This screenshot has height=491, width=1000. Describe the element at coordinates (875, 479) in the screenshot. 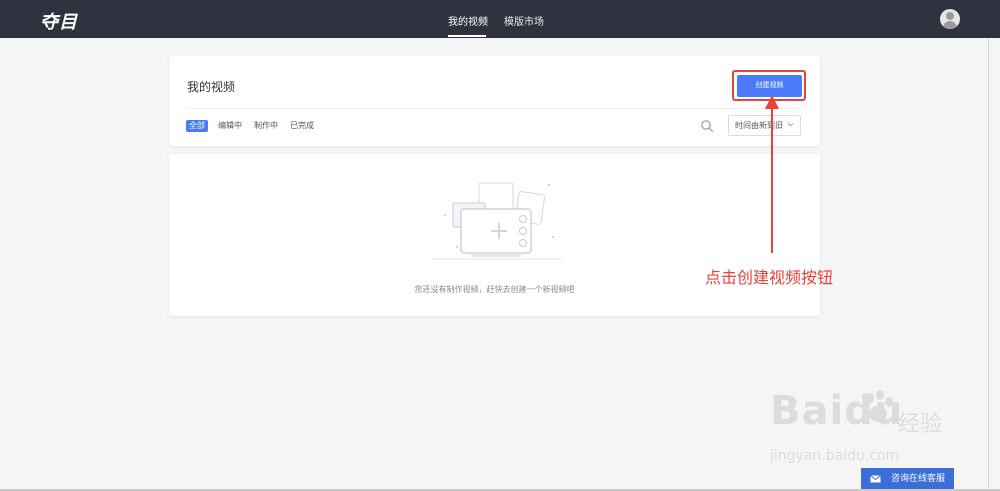

I see `mail-icon` at that location.